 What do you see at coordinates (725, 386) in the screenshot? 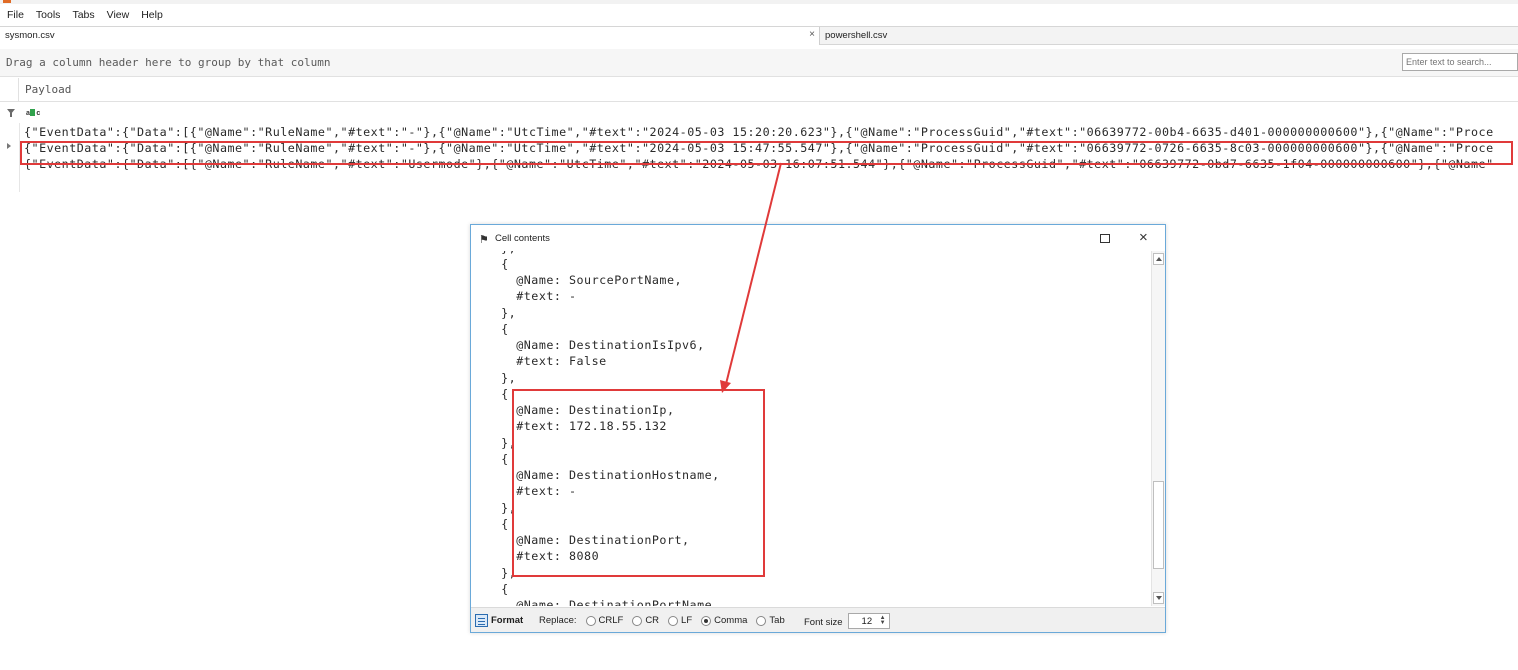
I see `arrow-head-icon` at bounding box center [725, 386].